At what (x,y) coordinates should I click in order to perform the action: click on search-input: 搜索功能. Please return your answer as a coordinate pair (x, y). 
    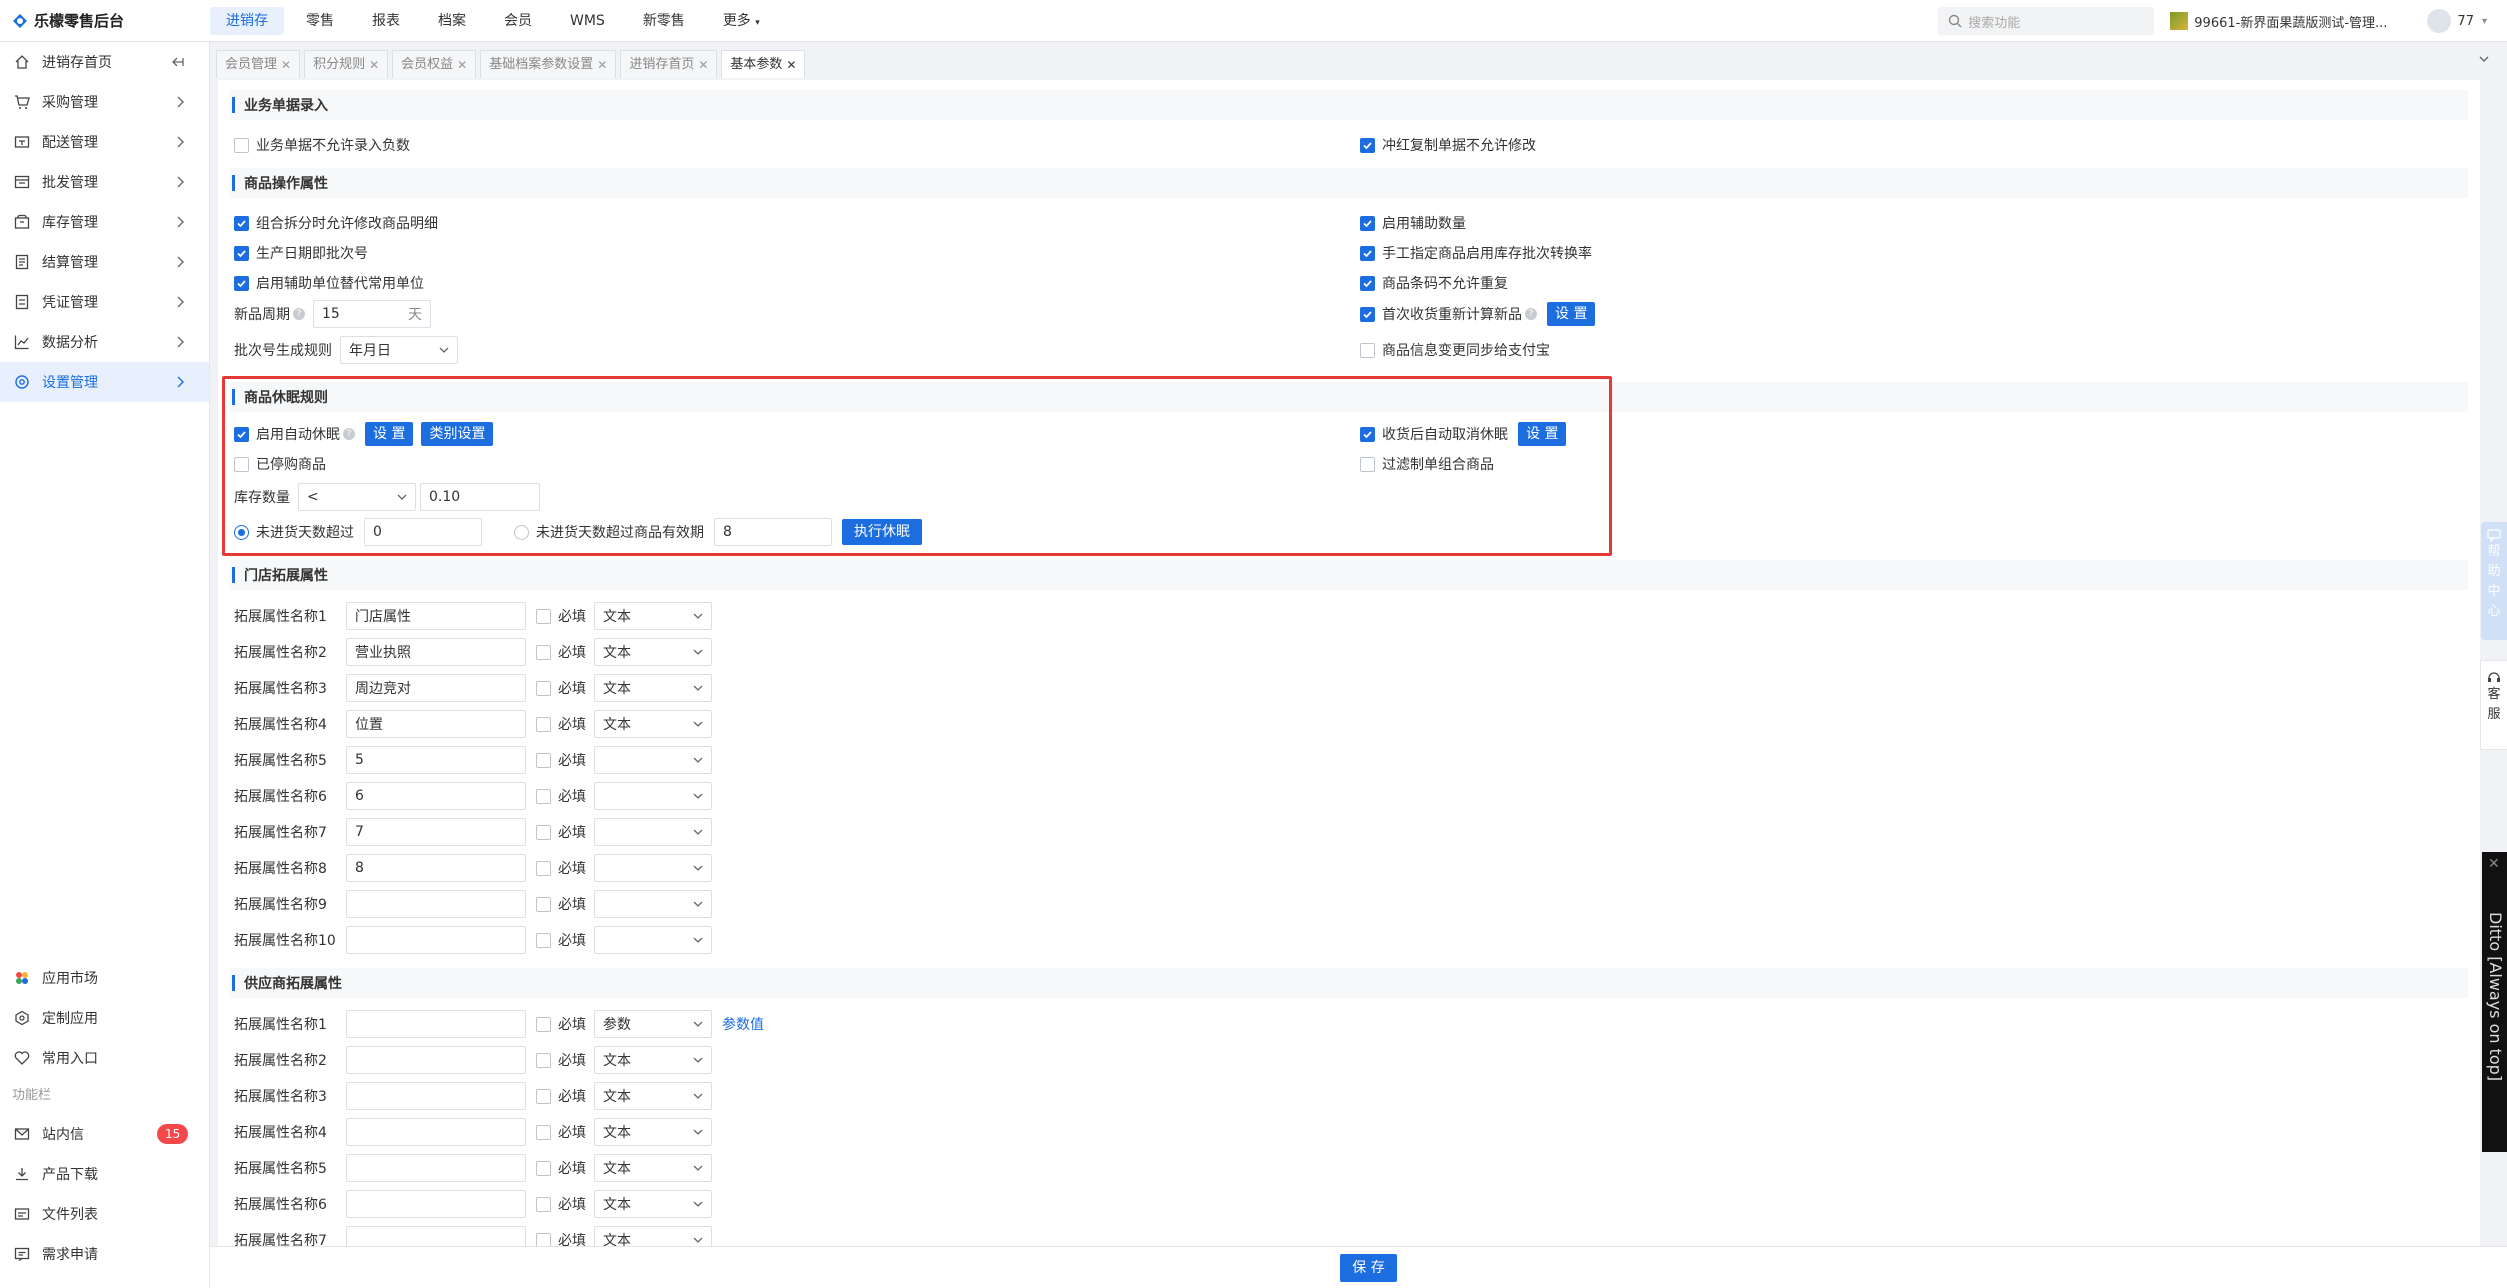
    Looking at the image, I should click on (2046, 21).